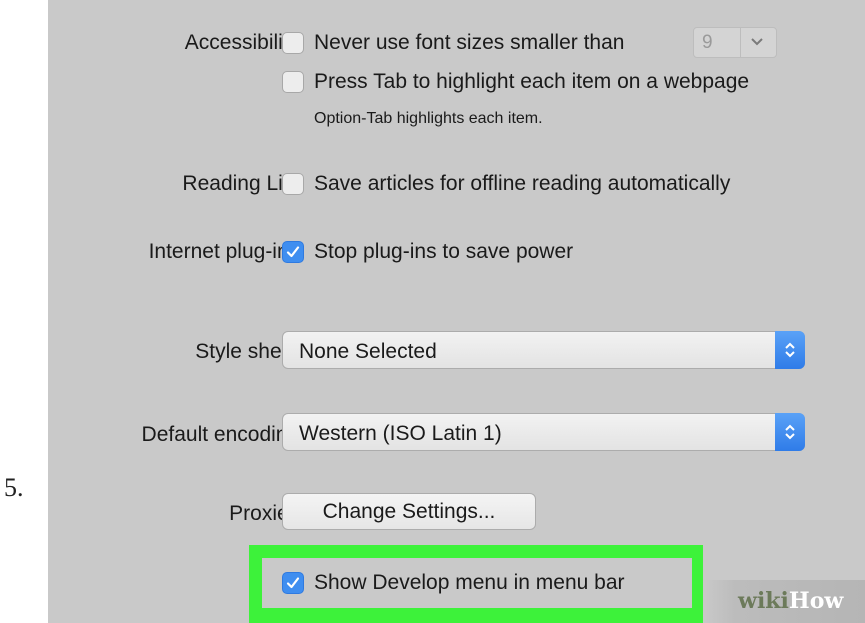  What do you see at coordinates (444, 251) in the screenshot?
I see `stop-plugins-label: Stop plug-ins to save power` at bounding box center [444, 251].